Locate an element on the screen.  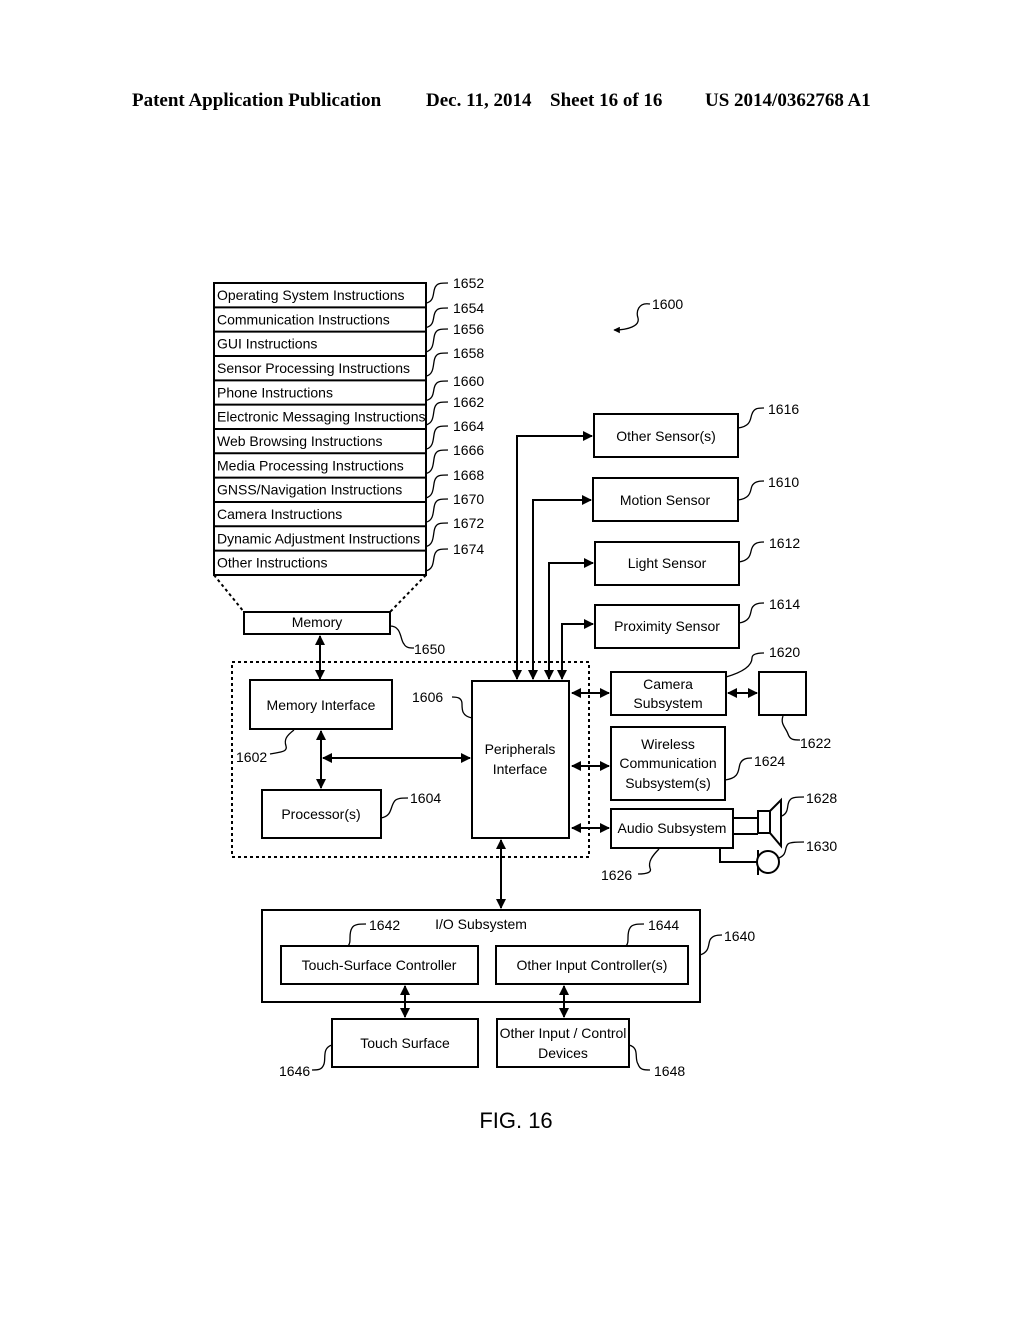
instruction-item-ref: 1664 is located at coordinates (468, 426).